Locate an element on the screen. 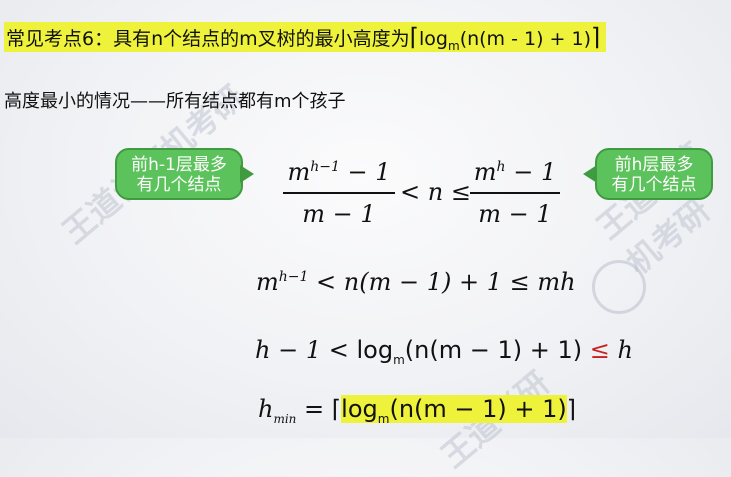  fraction-left-denominator: m − 1 is located at coordinates (339, 214).